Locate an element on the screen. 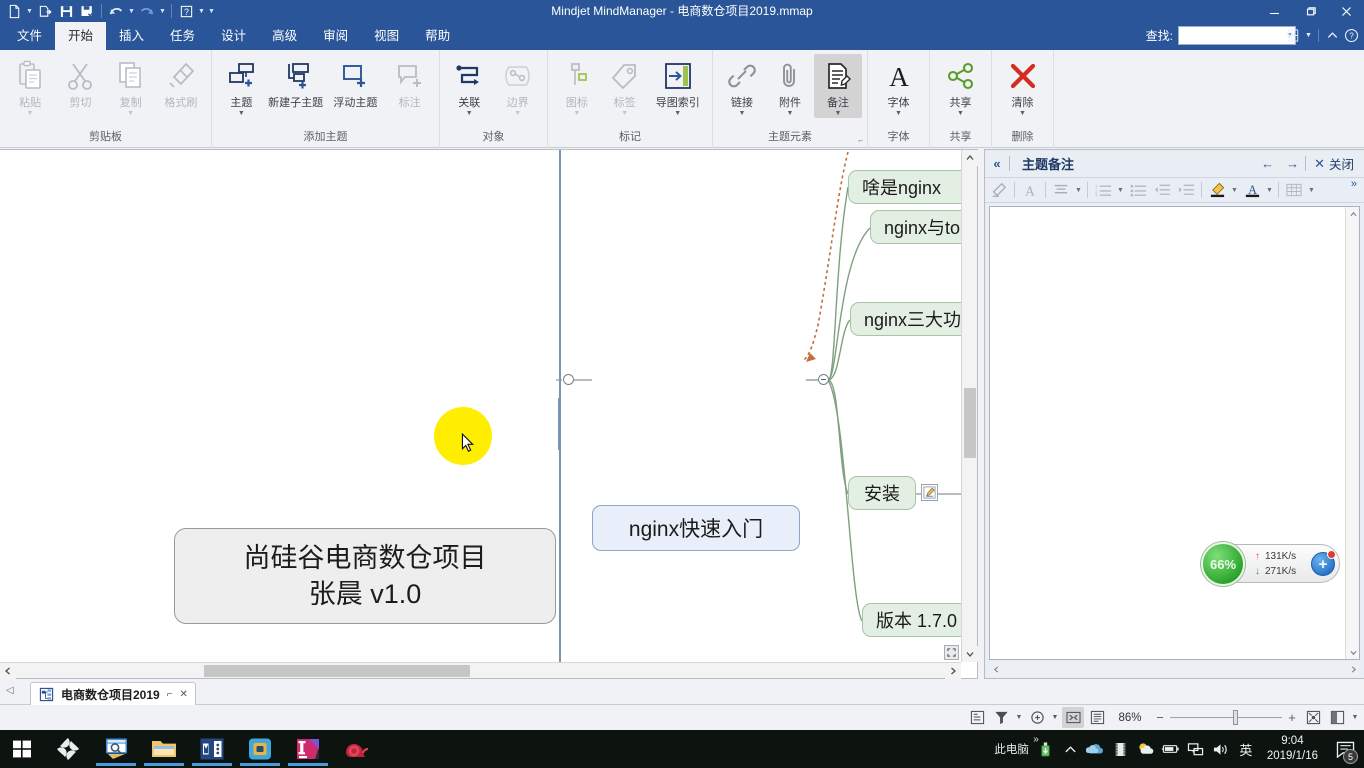 The width and height of the screenshot is (1364, 768). map-node-main-topic: nginx快速入门 is located at coordinates (696, 528).